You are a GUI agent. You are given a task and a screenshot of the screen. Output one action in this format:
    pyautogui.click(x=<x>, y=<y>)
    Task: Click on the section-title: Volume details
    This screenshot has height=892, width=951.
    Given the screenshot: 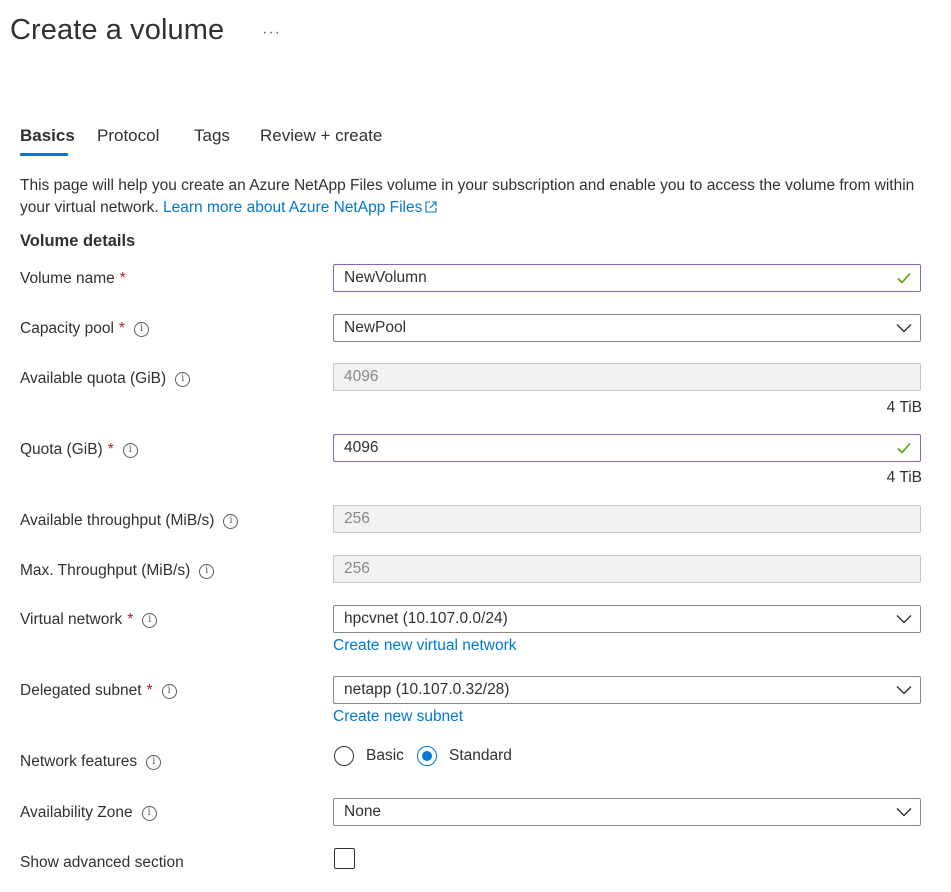 What is the action you would take?
    pyautogui.click(x=78, y=241)
    